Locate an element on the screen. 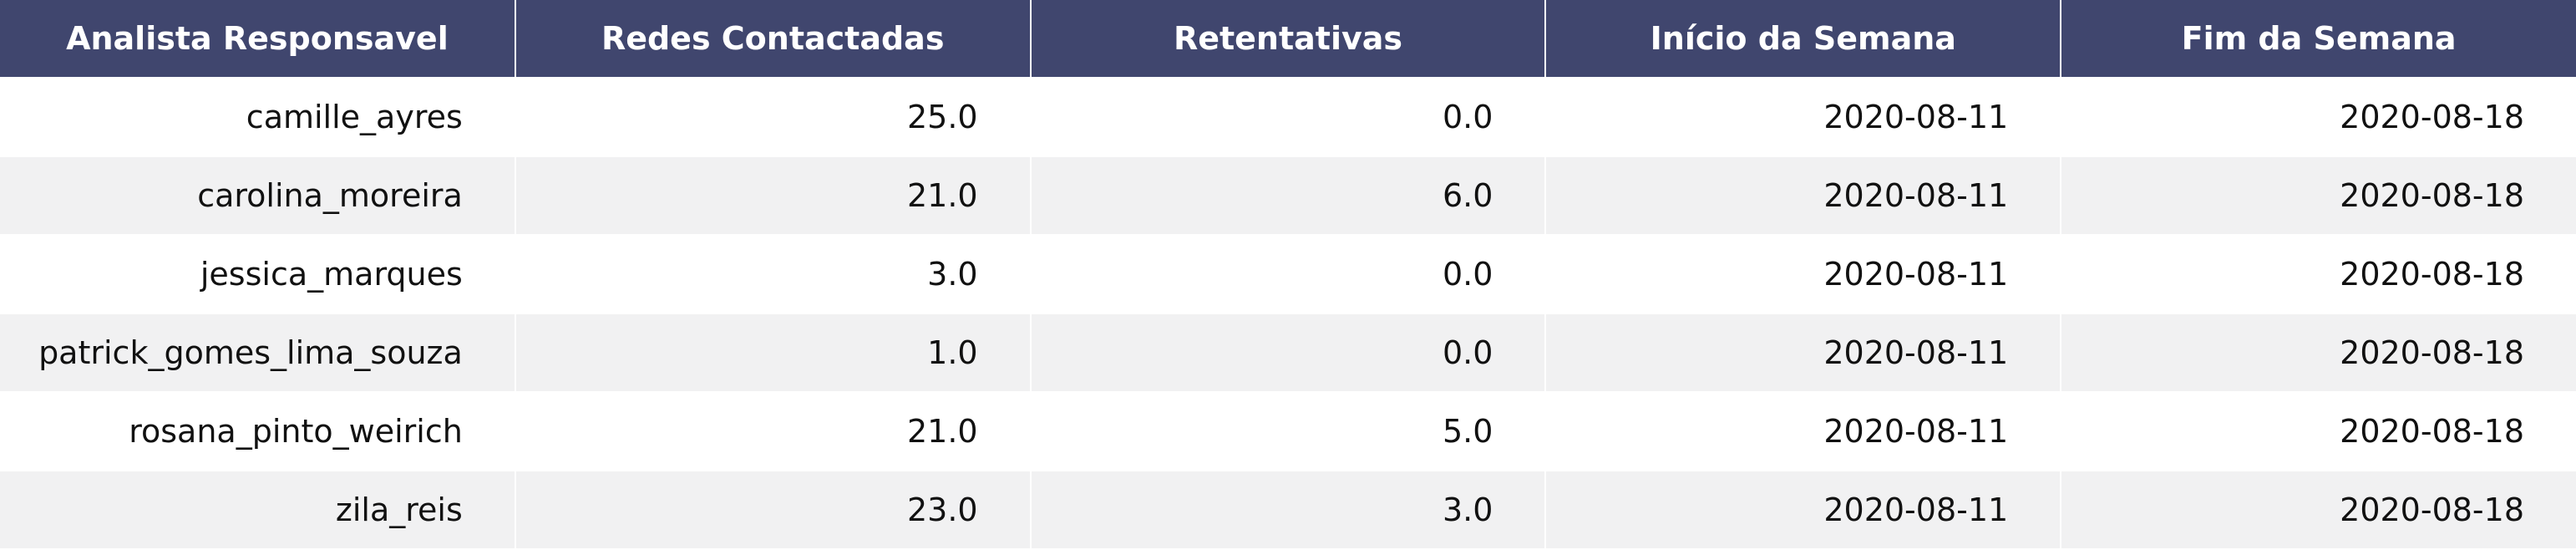 The height and width of the screenshot is (550, 2576). column-header-analista: Analista Responsavel is located at coordinates (258, 39).